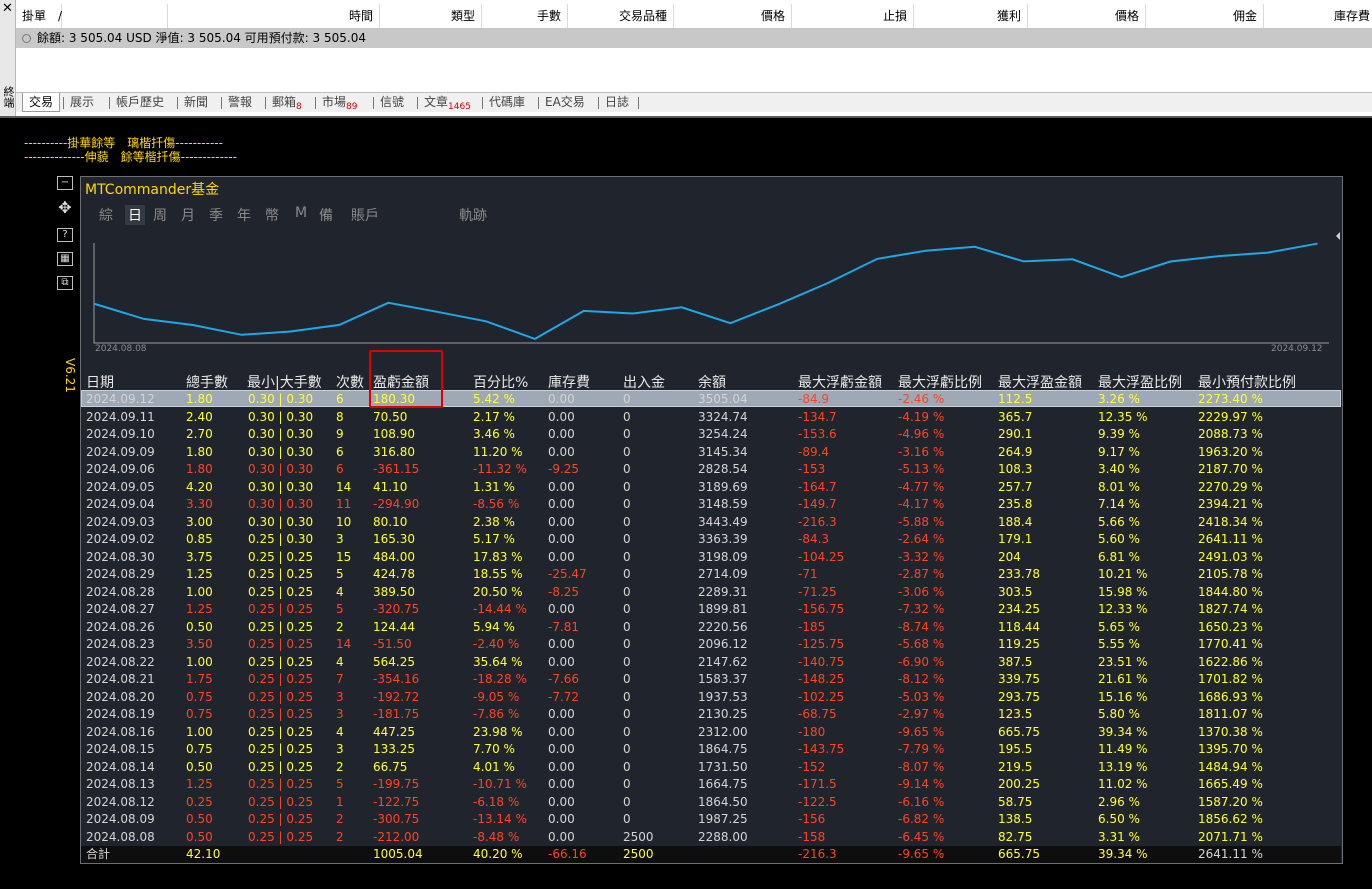 This screenshot has height=889, width=1372. What do you see at coordinates (240, 102) in the screenshot?
I see `tab-4: 警報` at bounding box center [240, 102].